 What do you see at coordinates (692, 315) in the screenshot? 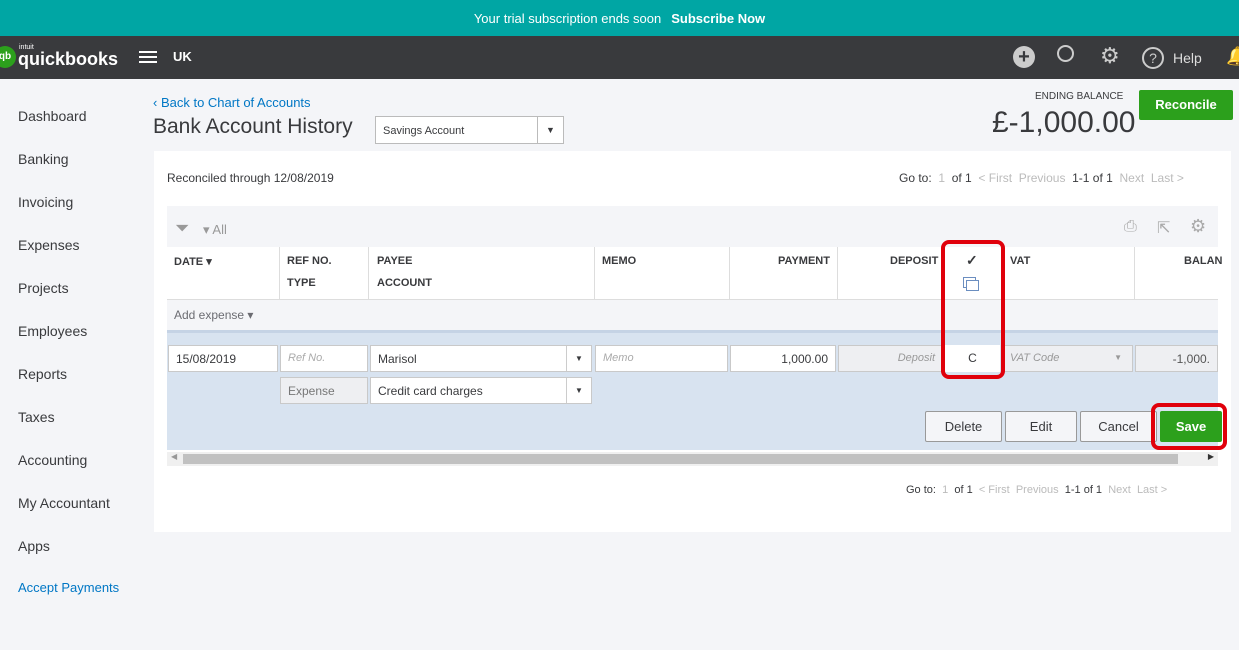
I see `add-expense-row` at bounding box center [692, 315].